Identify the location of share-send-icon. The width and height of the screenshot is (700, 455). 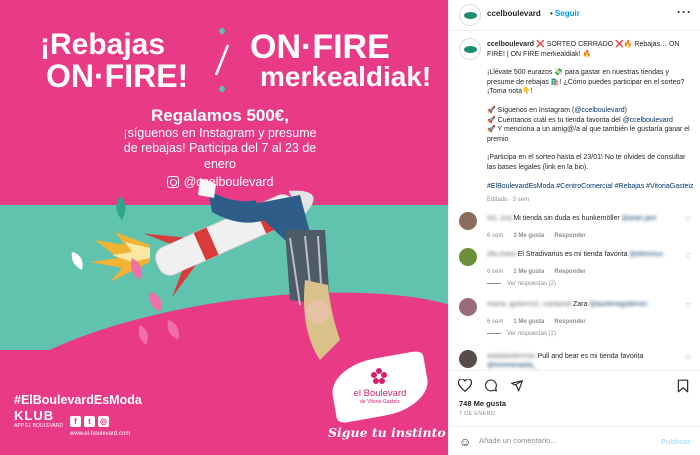
(517, 385).